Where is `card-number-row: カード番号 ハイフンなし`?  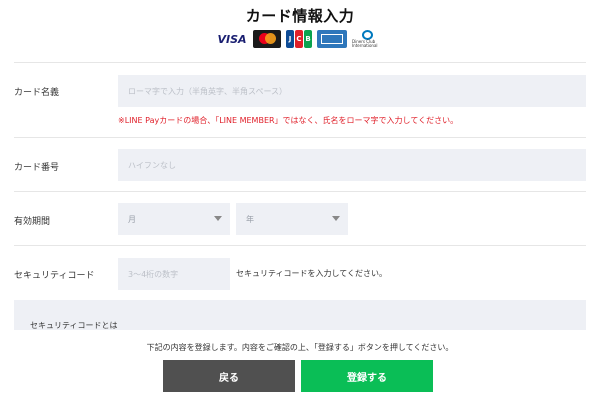
card-number-row: カード番号 ハイフンなし is located at coordinates (300, 164).